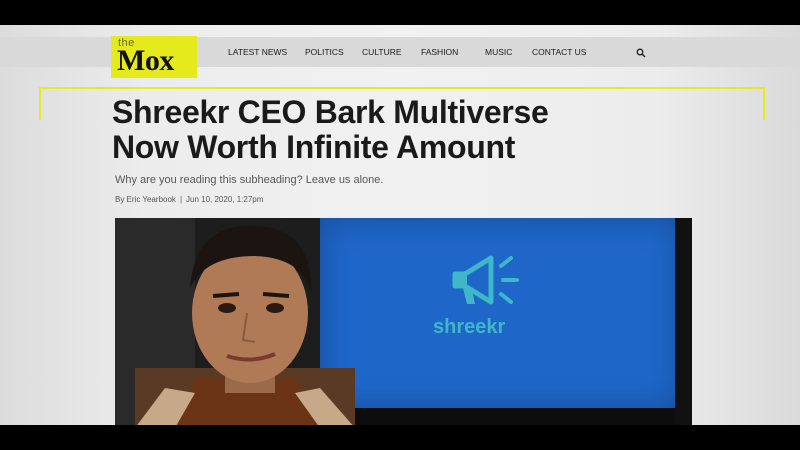 This screenshot has width=800, height=450. What do you see at coordinates (485, 280) in the screenshot?
I see `megaphone-icon` at bounding box center [485, 280].